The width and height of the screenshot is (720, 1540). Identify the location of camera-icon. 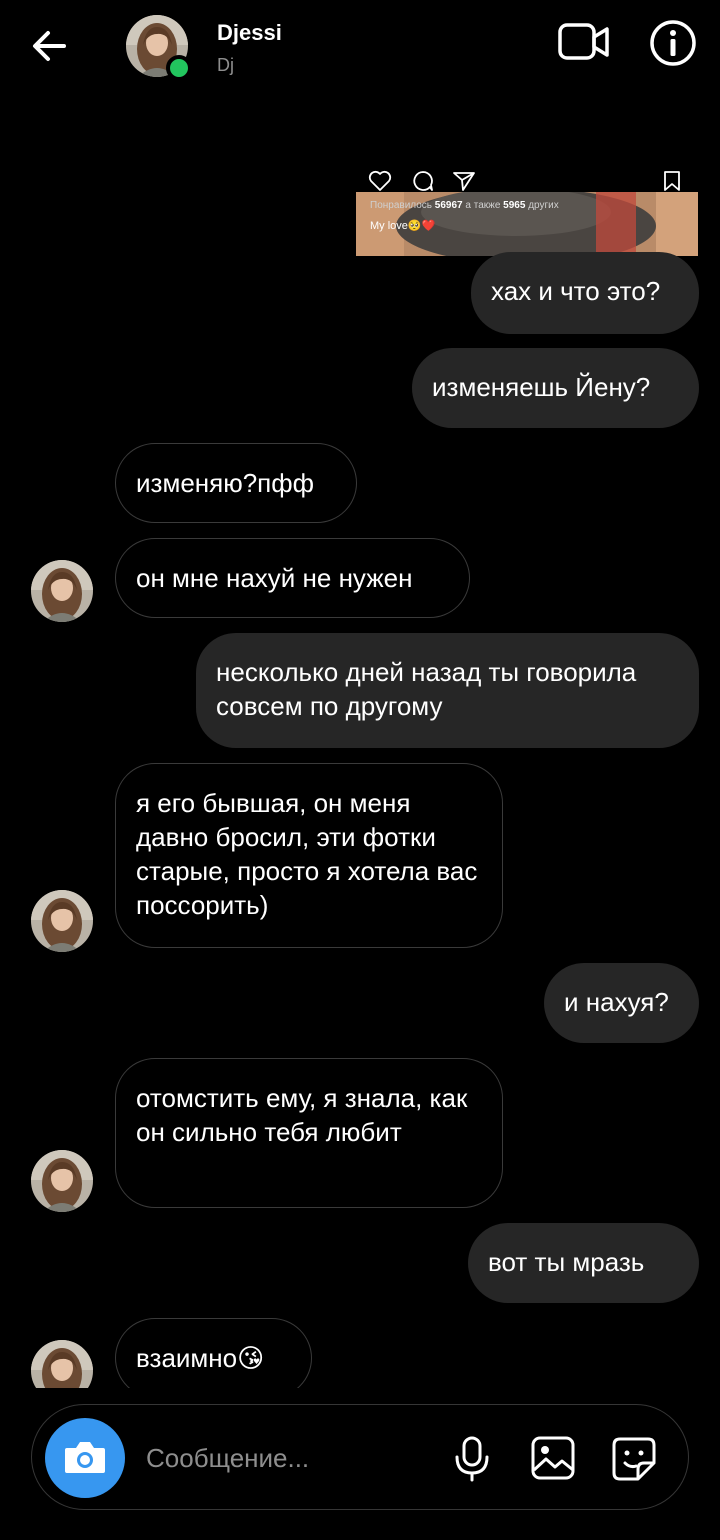
(85, 1457).